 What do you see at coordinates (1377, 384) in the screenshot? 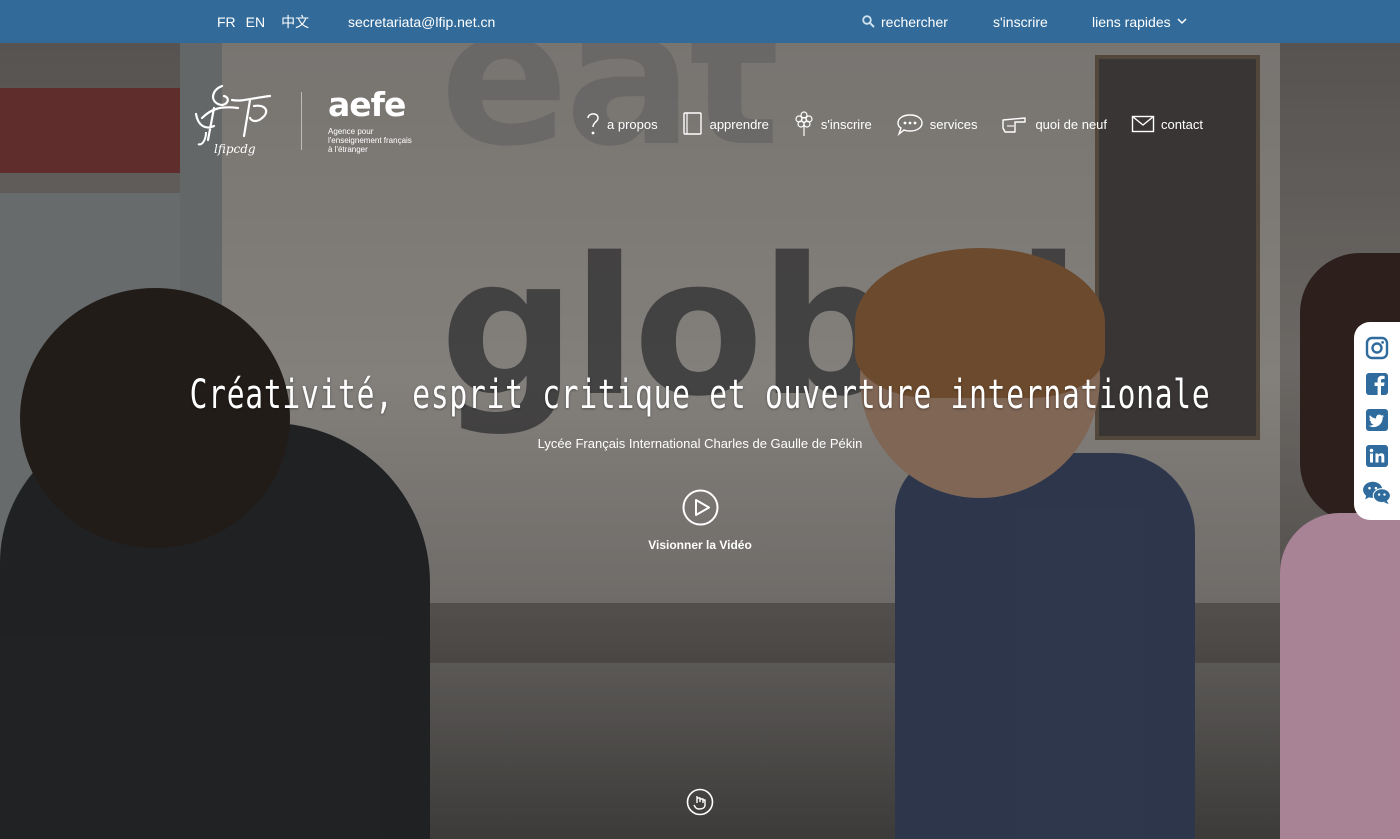
I see `facebook-icon` at bounding box center [1377, 384].